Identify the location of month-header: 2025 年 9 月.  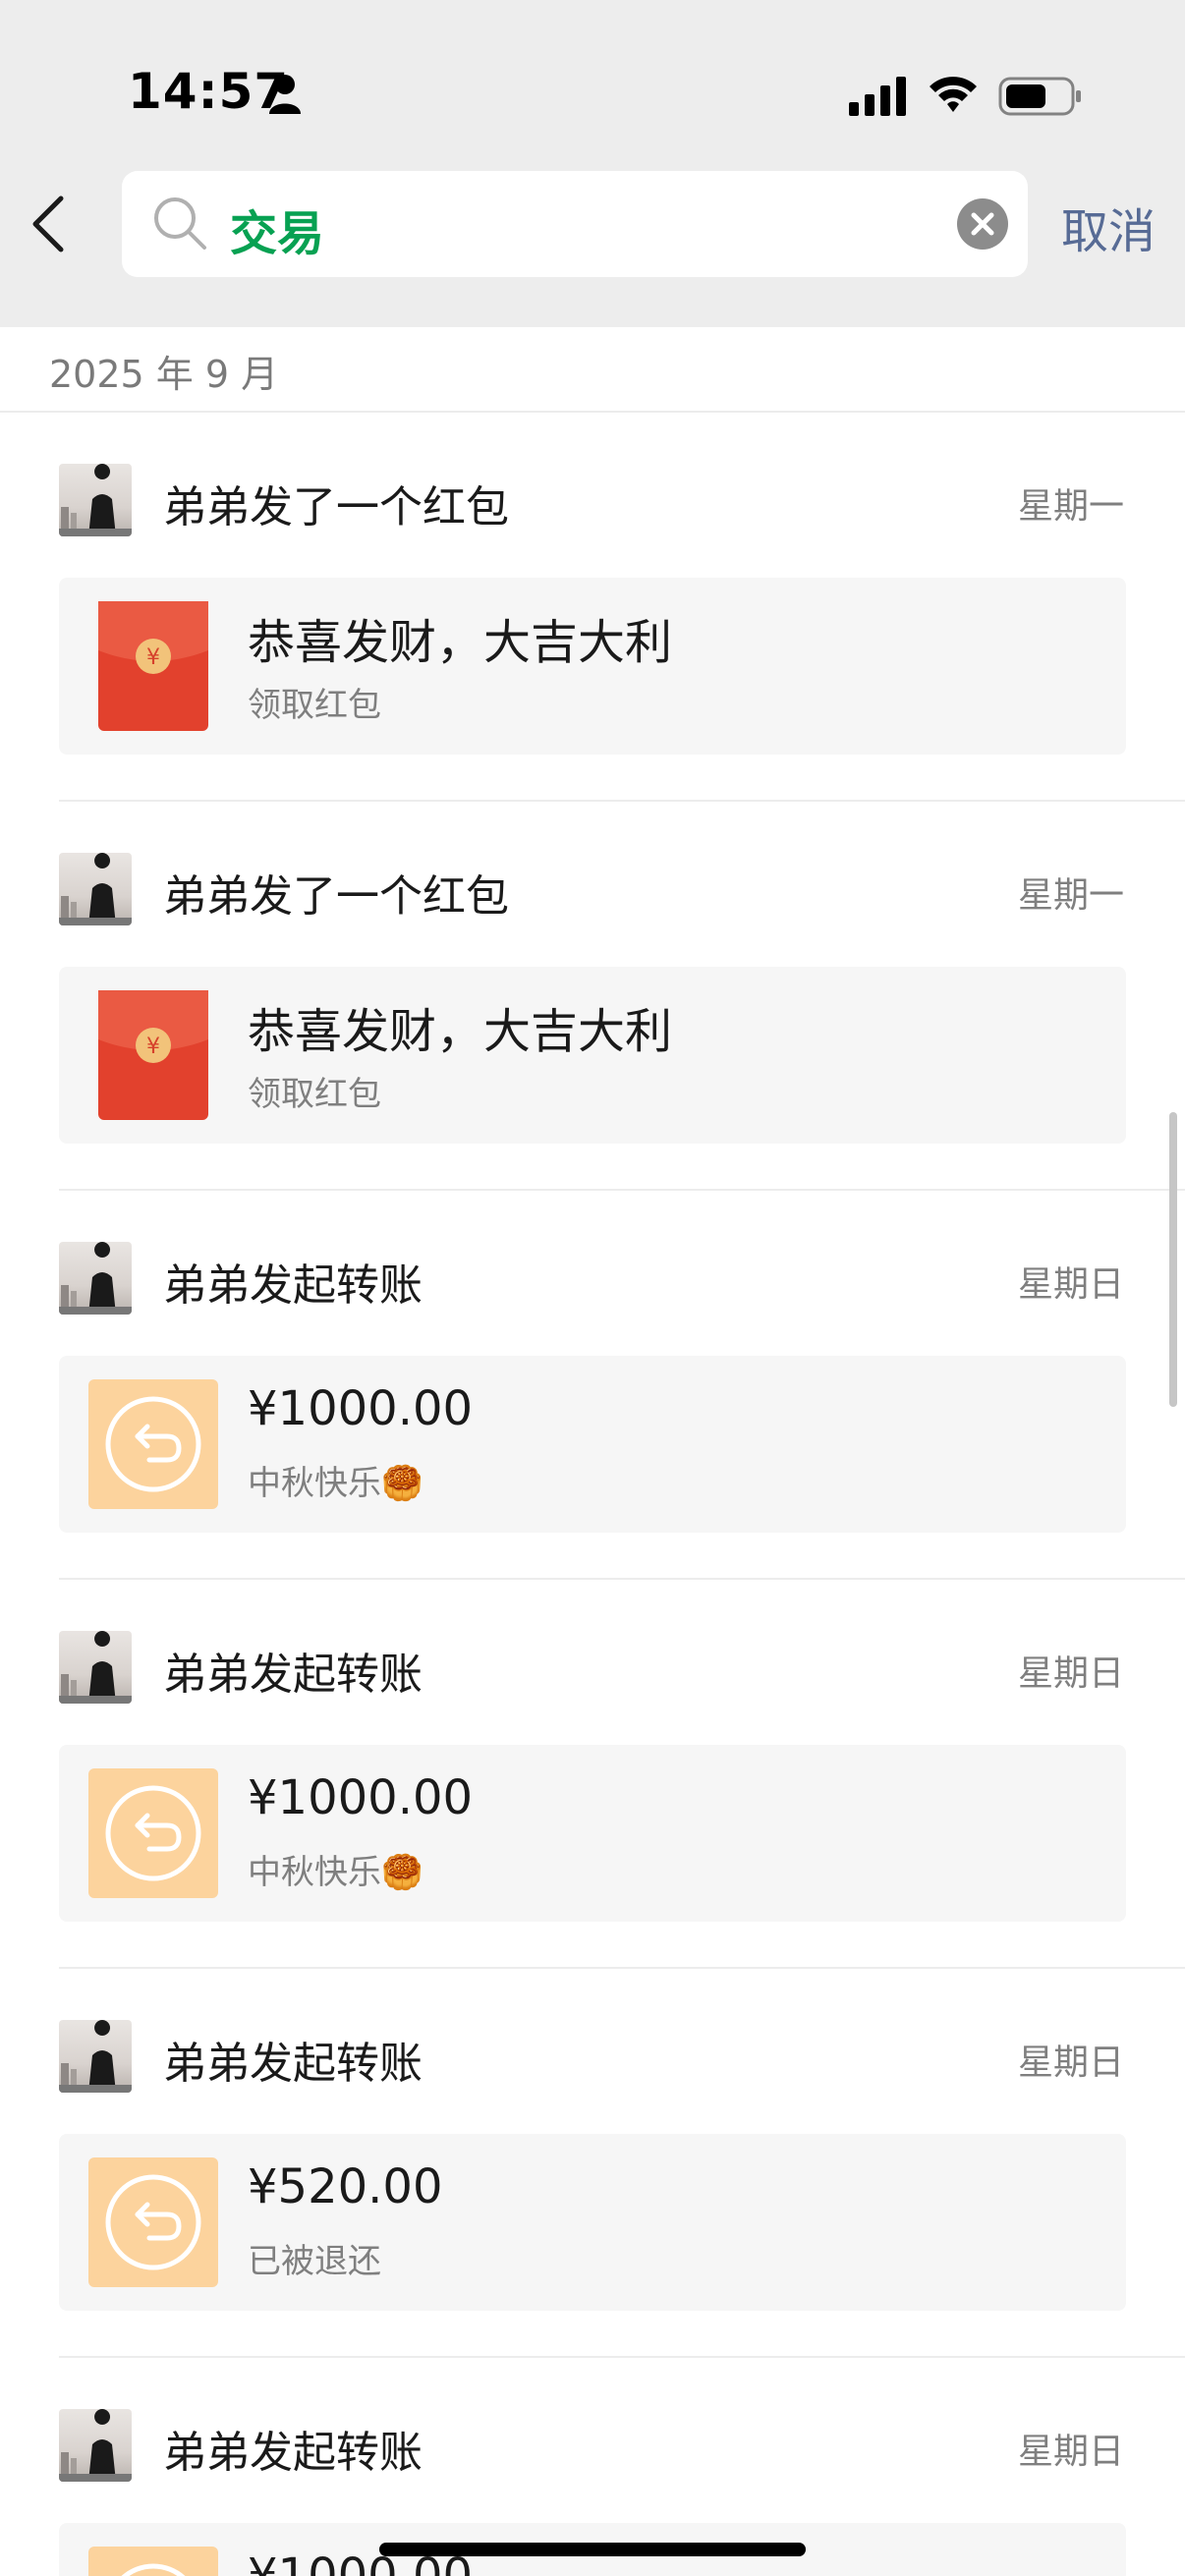
(164, 374).